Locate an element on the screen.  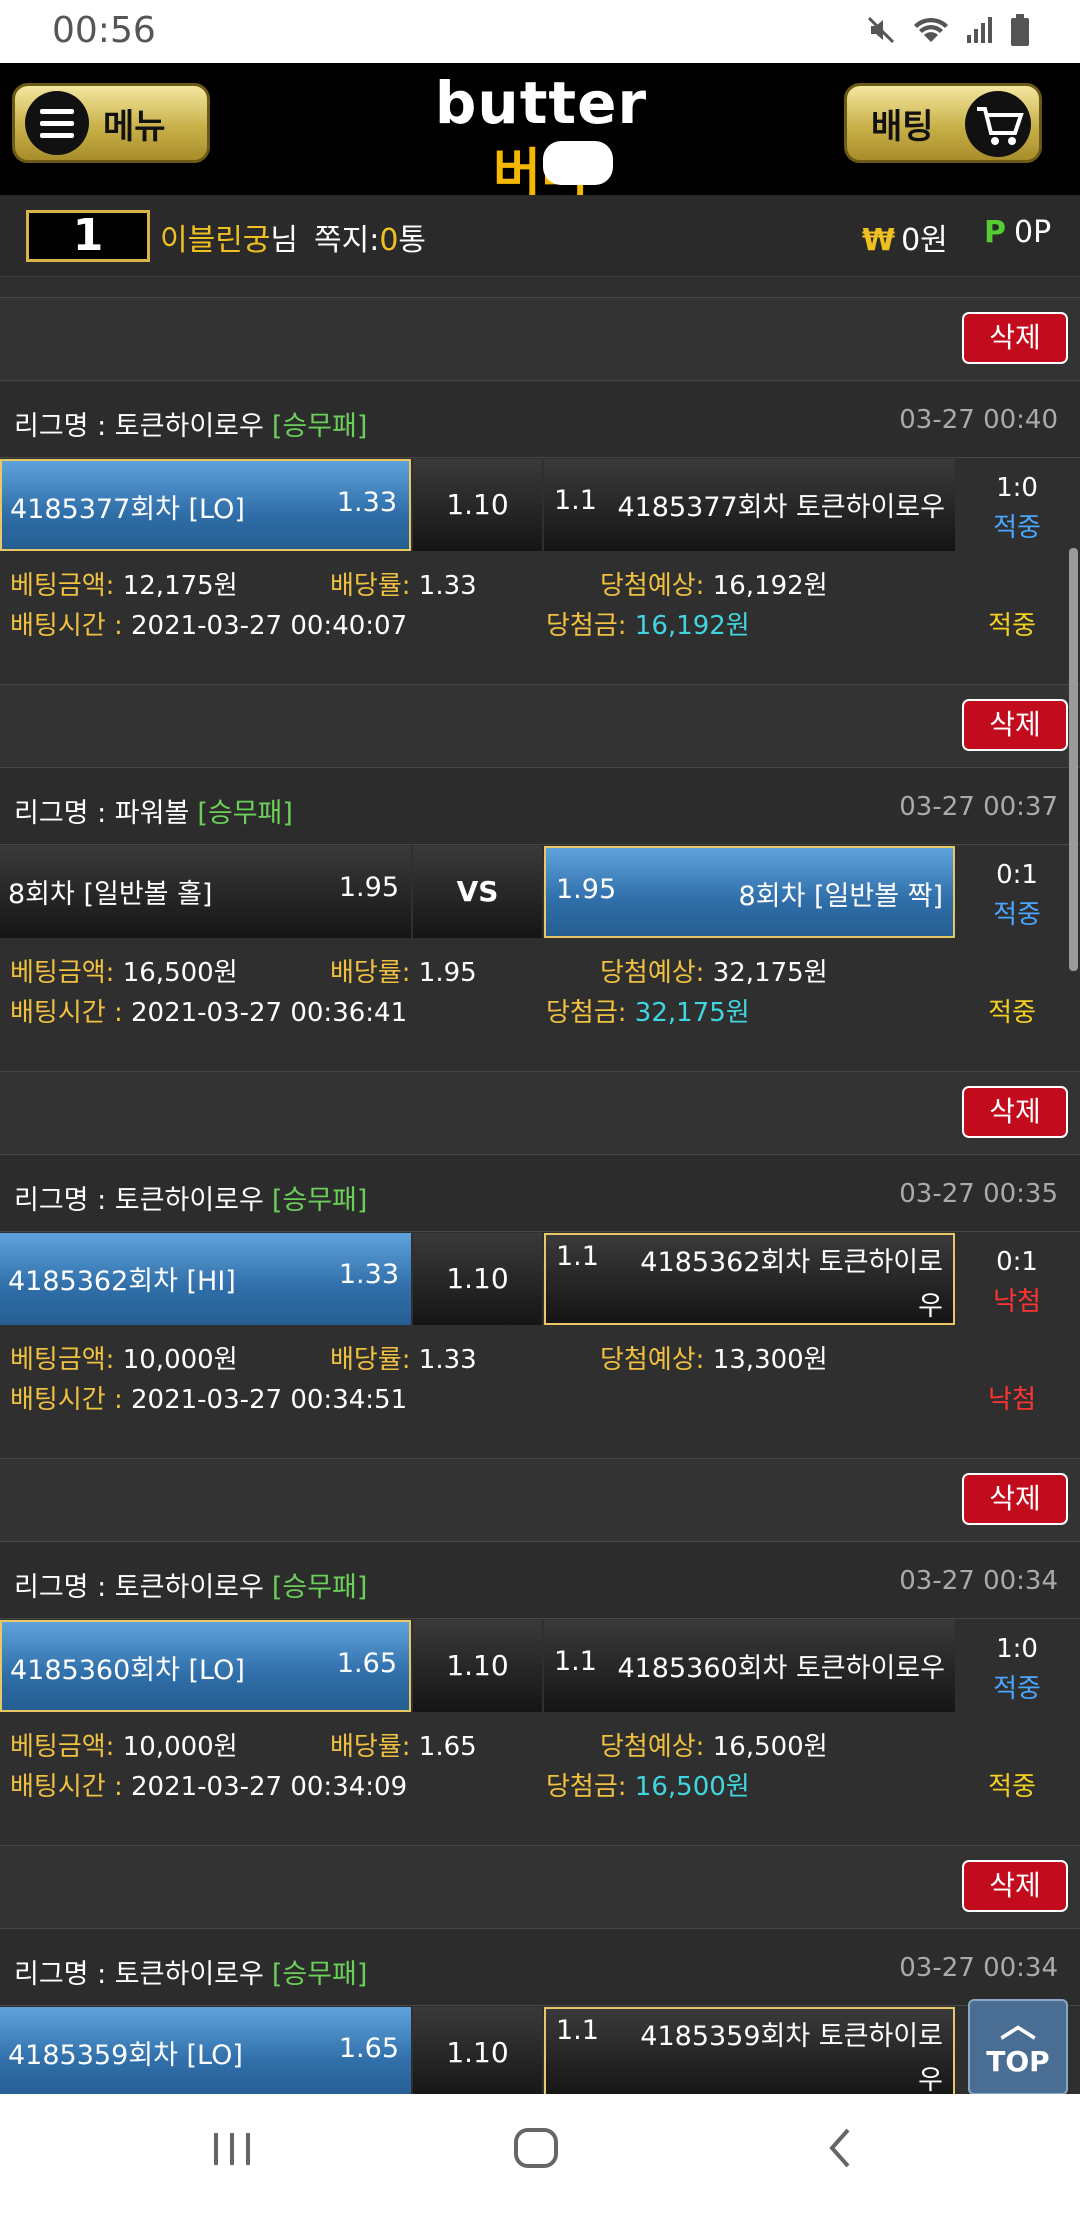
point-icon: P is located at coordinates (995, 232).